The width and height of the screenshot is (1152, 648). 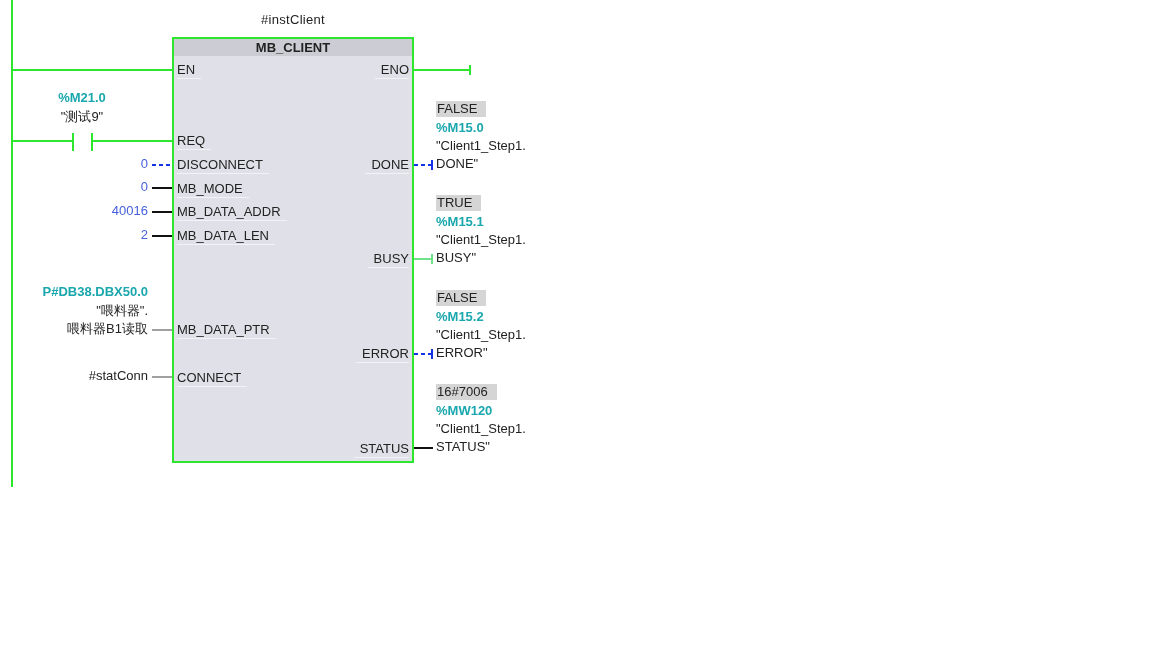 What do you see at coordinates (122, 310) in the screenshot?
I see `tag-symbol: "喂料器".` at bounding box center [122, 310].